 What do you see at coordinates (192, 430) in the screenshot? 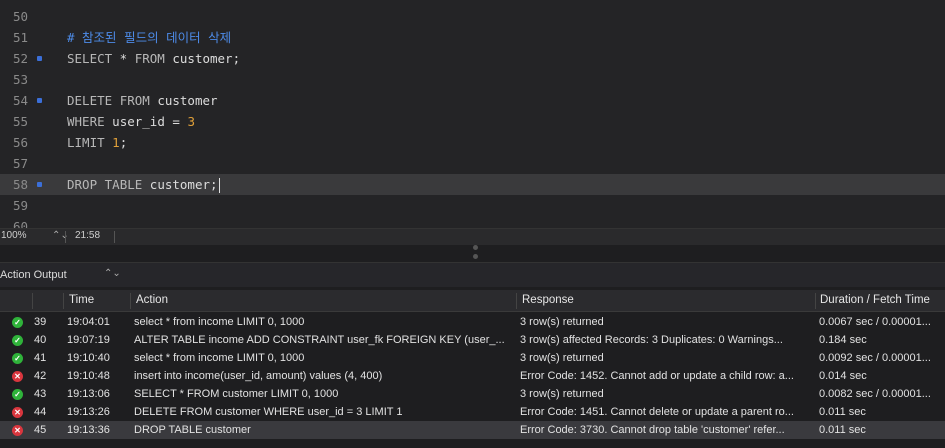
I see `cell-action: DROP TABLE customer` at bounding box center [192, 430].